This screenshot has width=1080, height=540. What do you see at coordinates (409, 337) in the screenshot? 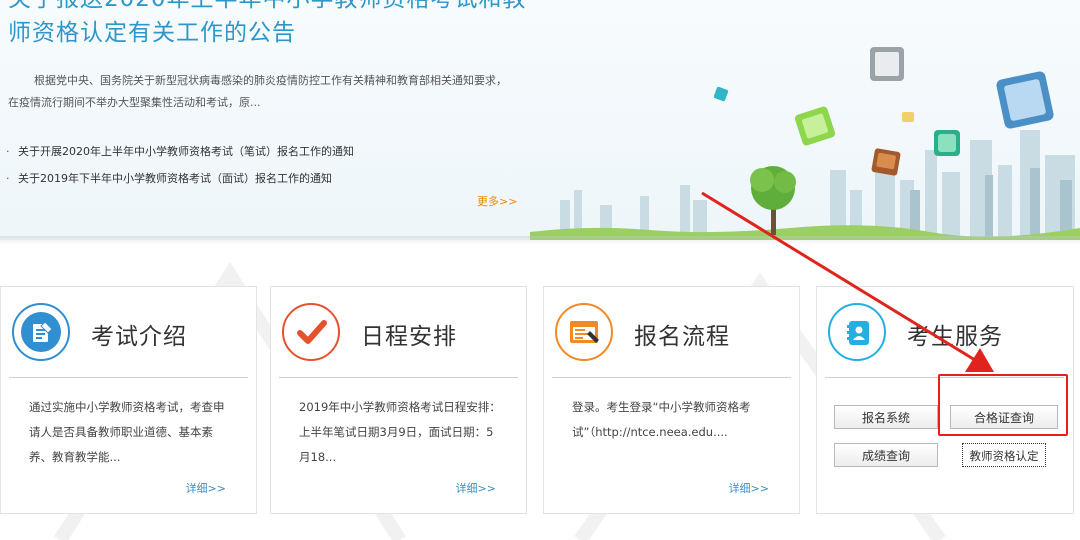
I see `card-title: 日程安排` at bounding box center [409, 337].